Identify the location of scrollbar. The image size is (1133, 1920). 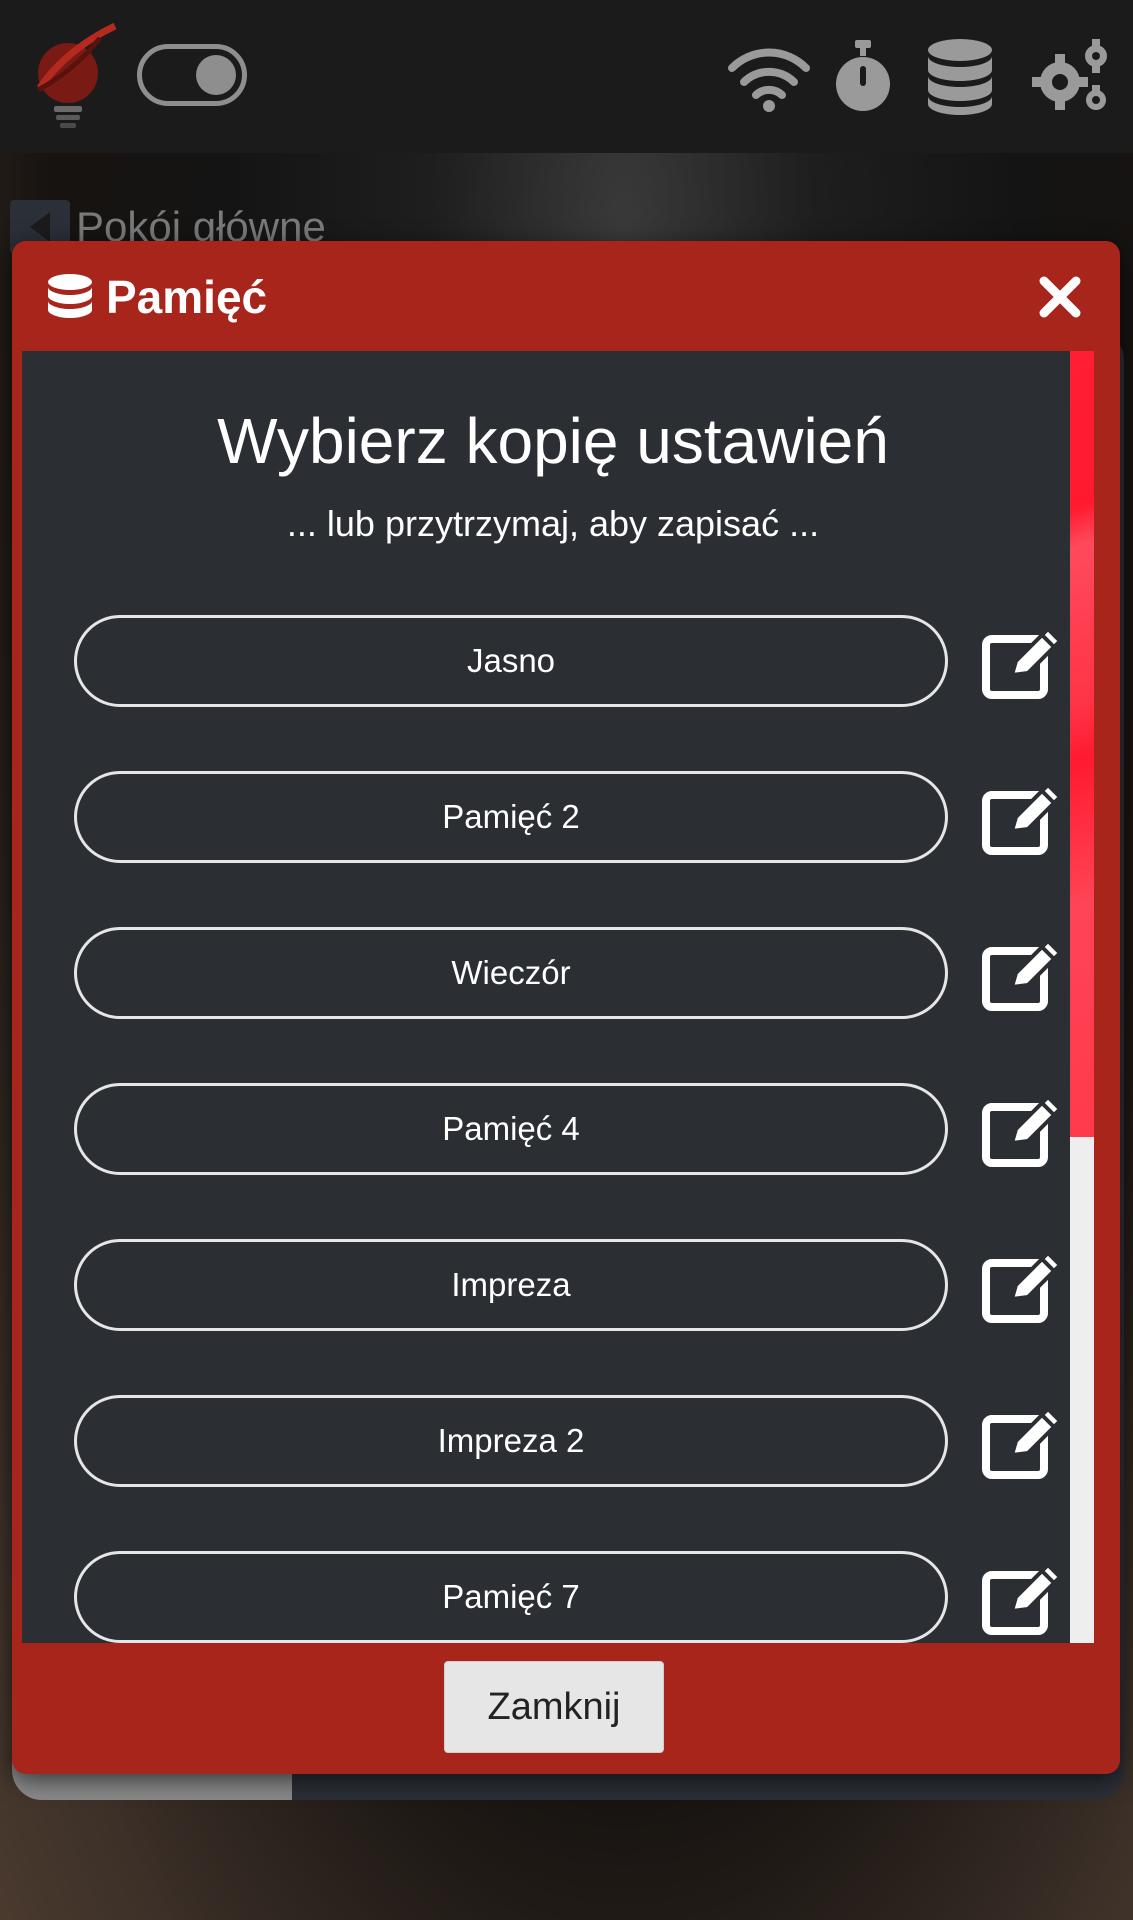
(1082, 997).